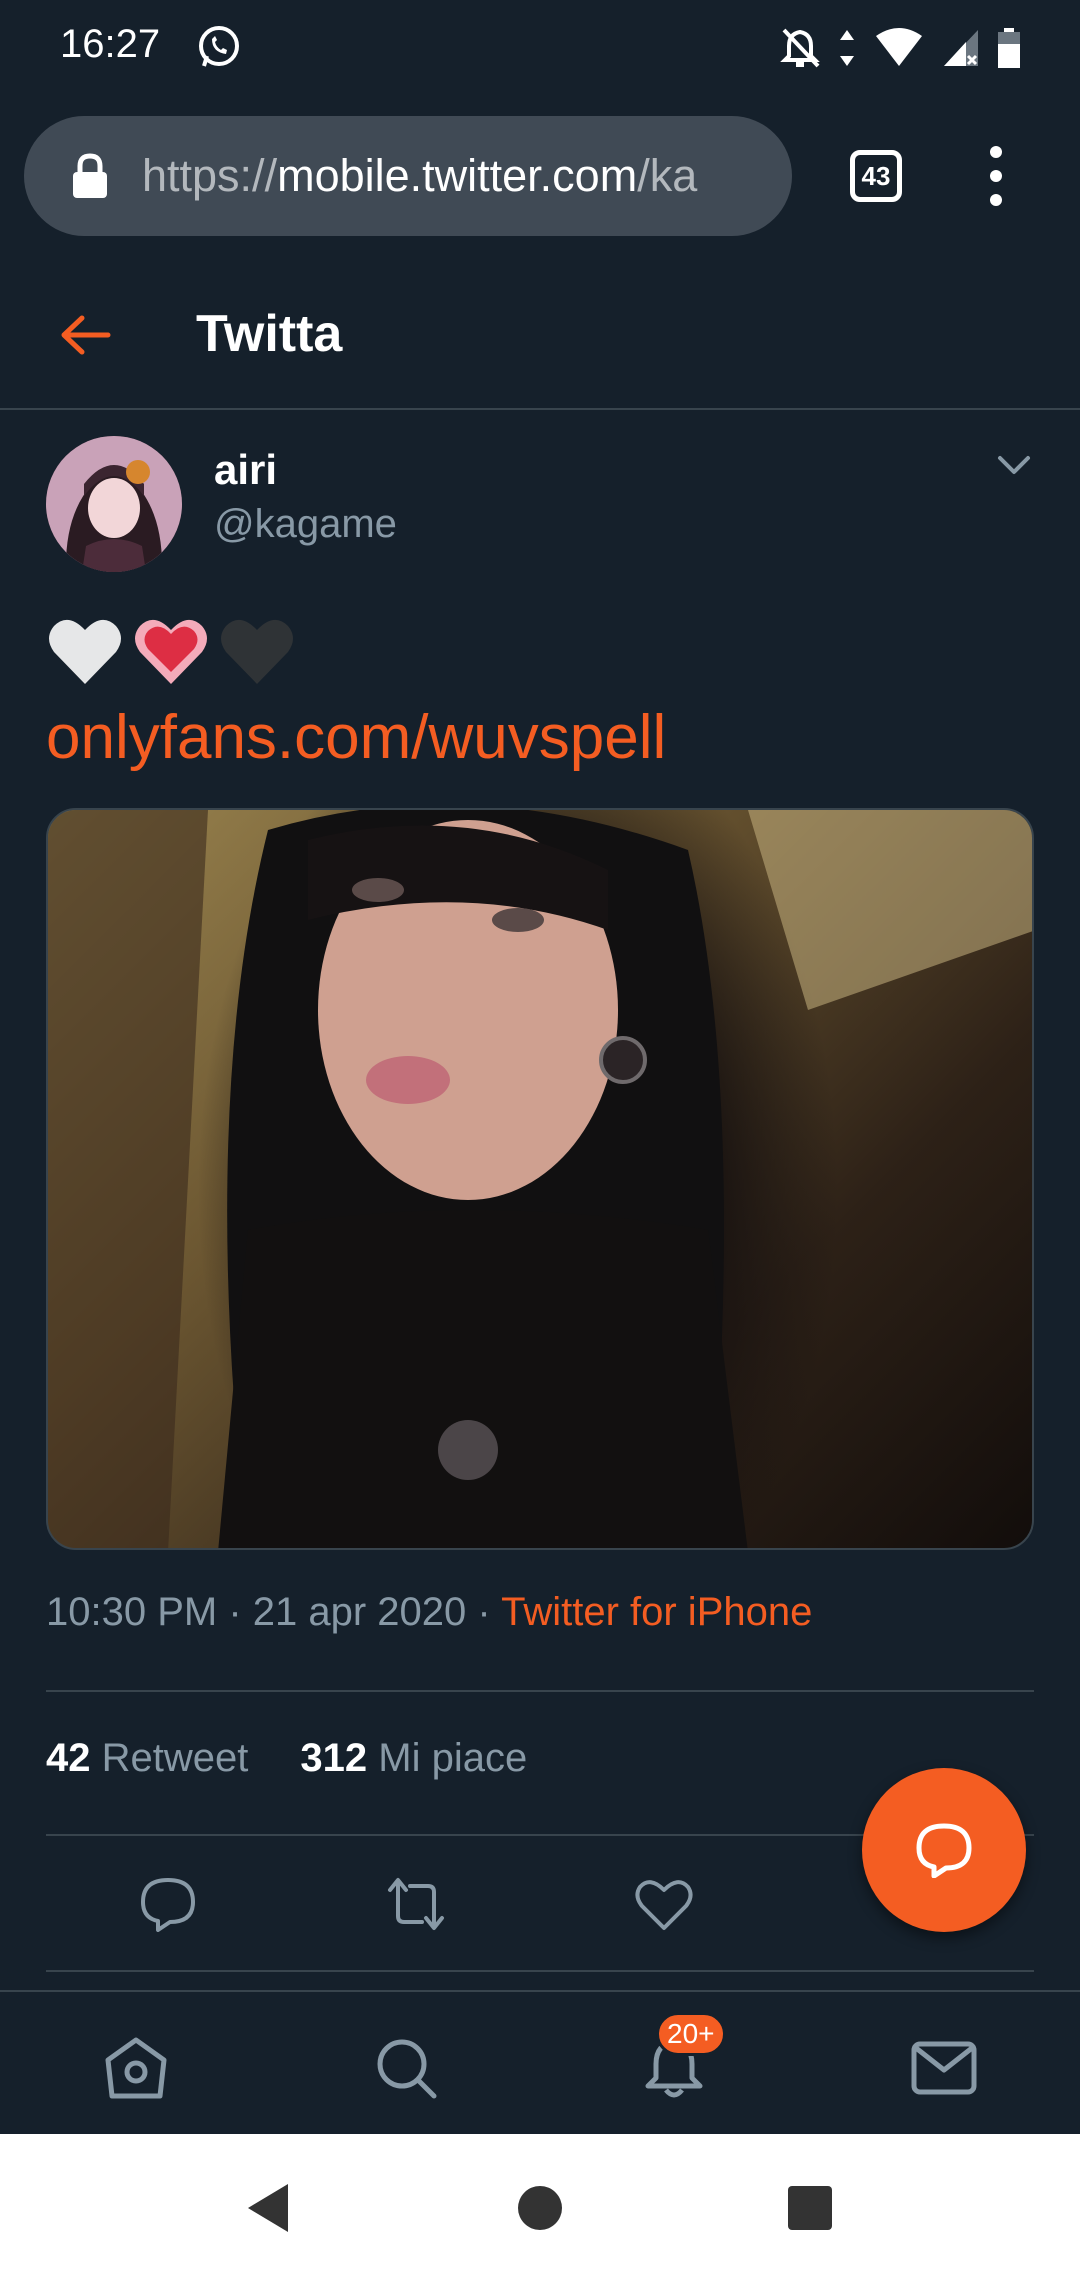 The image size is (1080, 2280). I want to click on notifications-off-icon, so click(800, 48).